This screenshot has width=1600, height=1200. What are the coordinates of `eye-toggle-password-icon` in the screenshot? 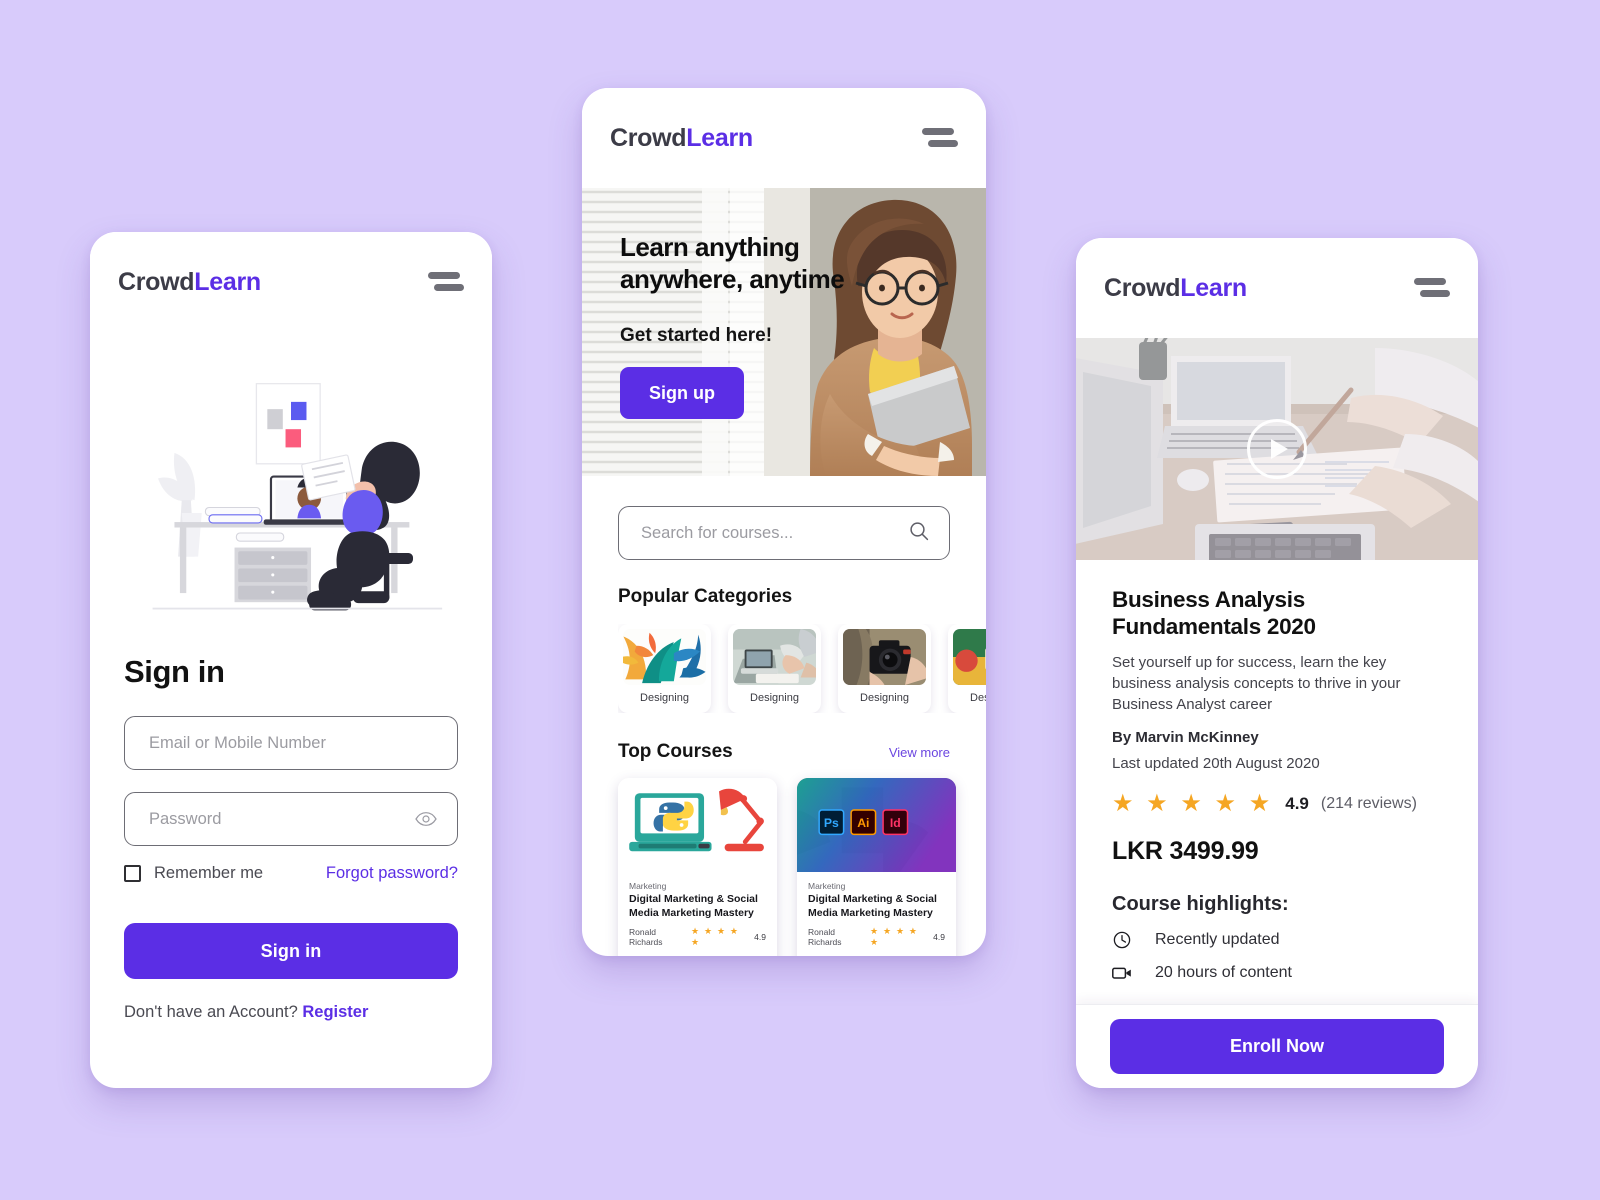 It's located at (426, 819).